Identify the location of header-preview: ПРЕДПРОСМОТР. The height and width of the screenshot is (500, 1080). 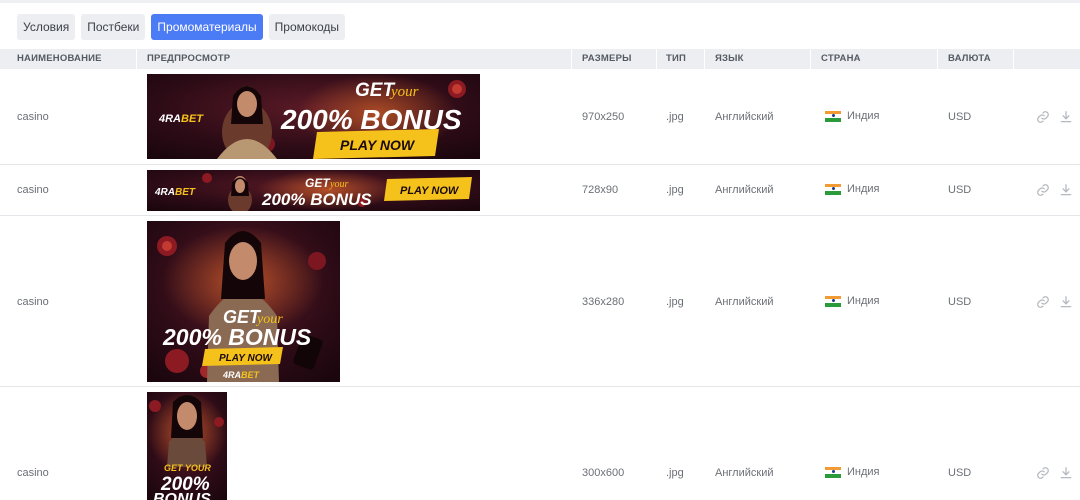
(188, 59).